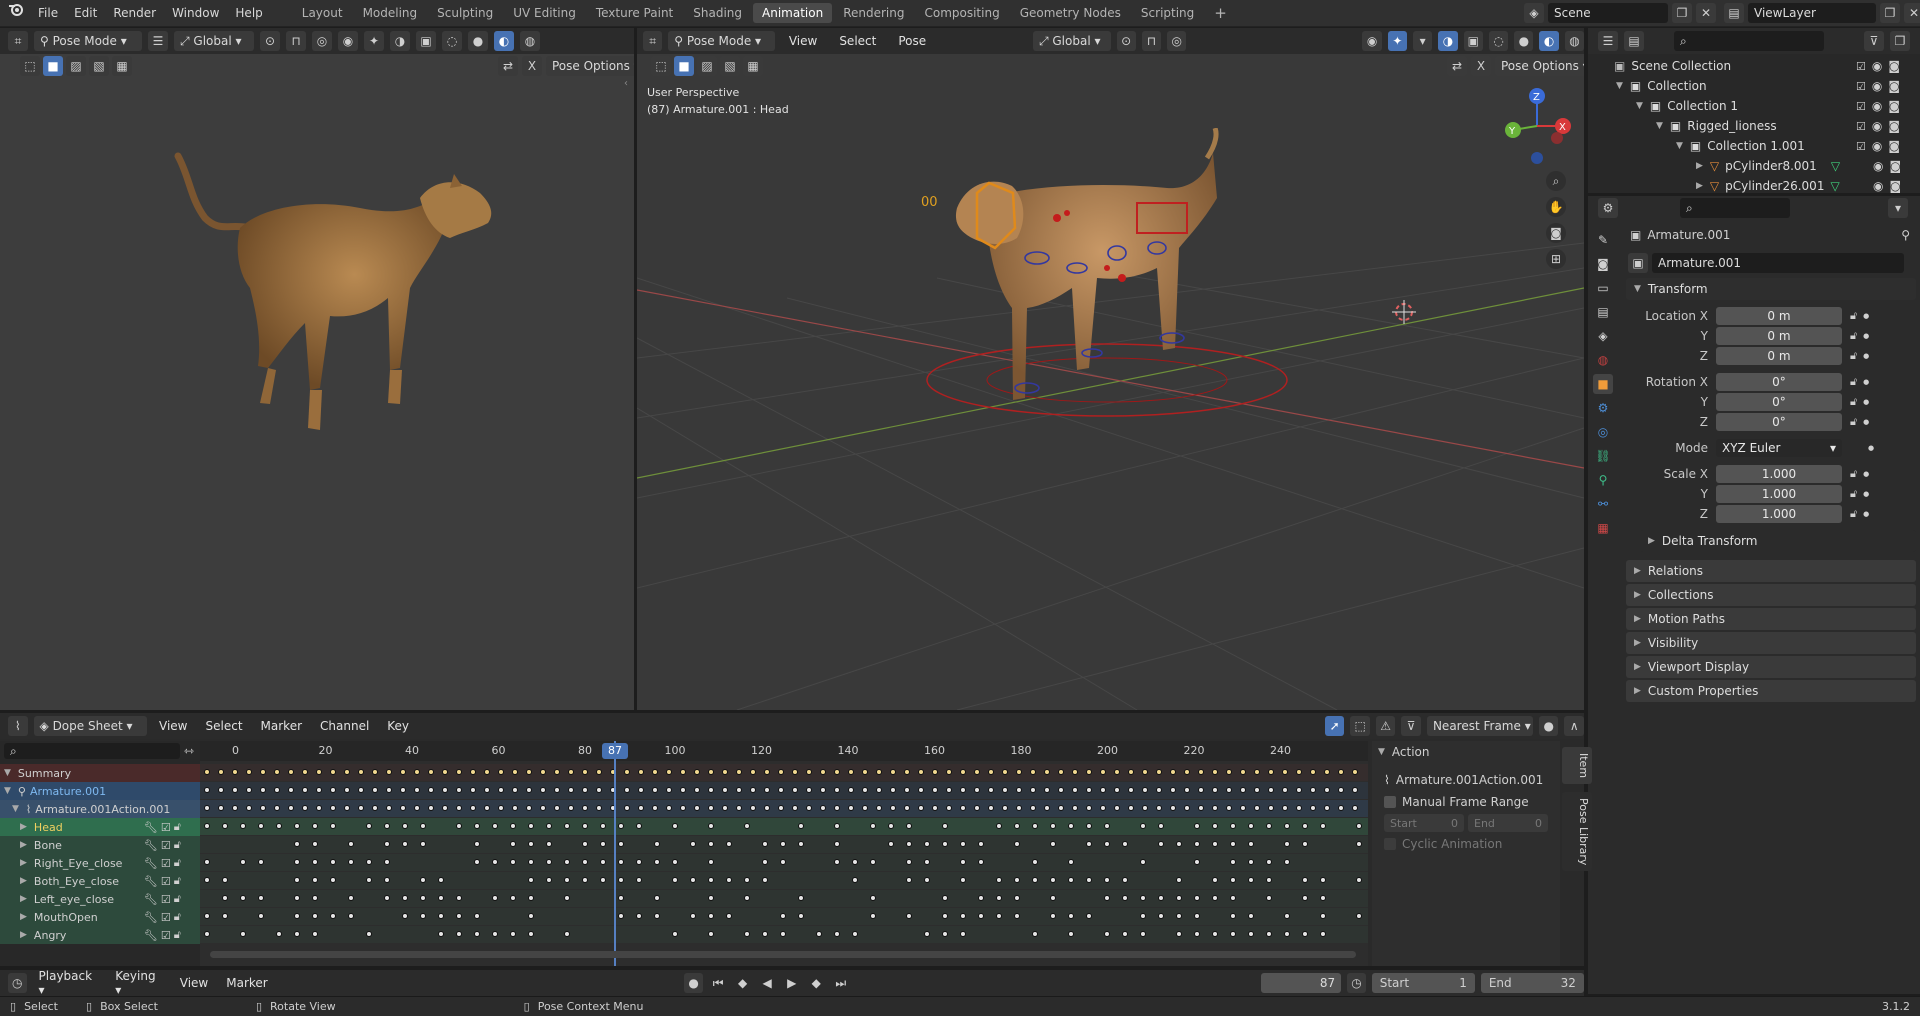 This screenshot has height=1016, width=1920. Describe the element at coordinates (18, 726) in the screenshot. I see `dope-editor-type-icon: ⌇` at that location.